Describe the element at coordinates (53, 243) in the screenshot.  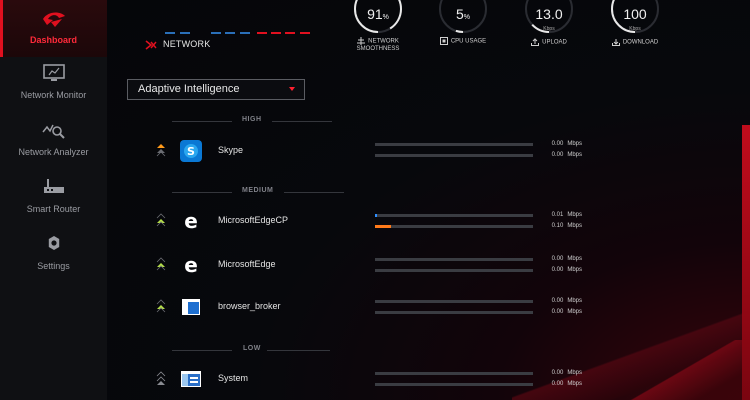
I see `gear-icon` at that location.